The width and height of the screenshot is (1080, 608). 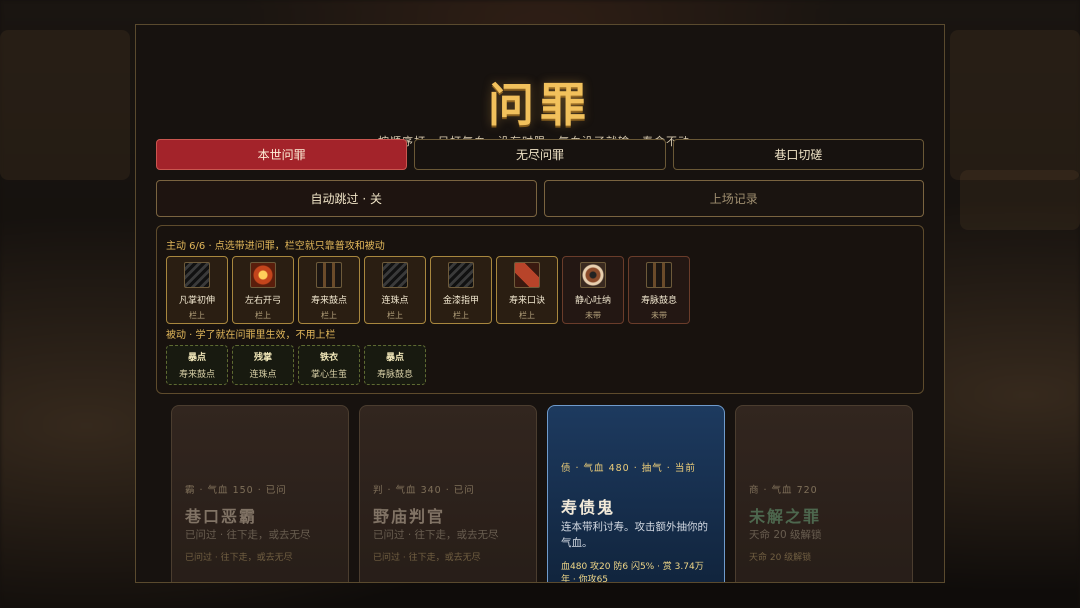 I want to click on active-skill: 寿脉鼓息 未带, so click(x=659, y=290).